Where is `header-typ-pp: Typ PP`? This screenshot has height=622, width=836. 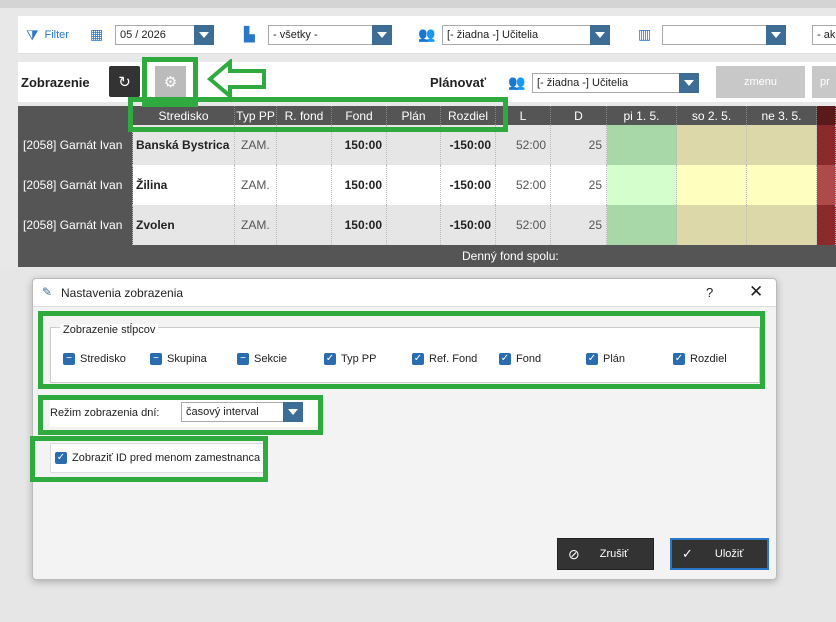
header-typ-pp: Typ PP is located at coordinates (256, 115).